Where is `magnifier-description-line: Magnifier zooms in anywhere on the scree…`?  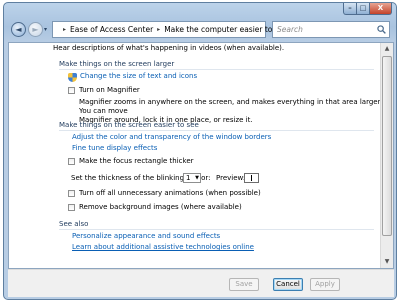
magnifier-description-line: Magnifier zooms in anywhere on the scree… is located at coordinates (231, 106).